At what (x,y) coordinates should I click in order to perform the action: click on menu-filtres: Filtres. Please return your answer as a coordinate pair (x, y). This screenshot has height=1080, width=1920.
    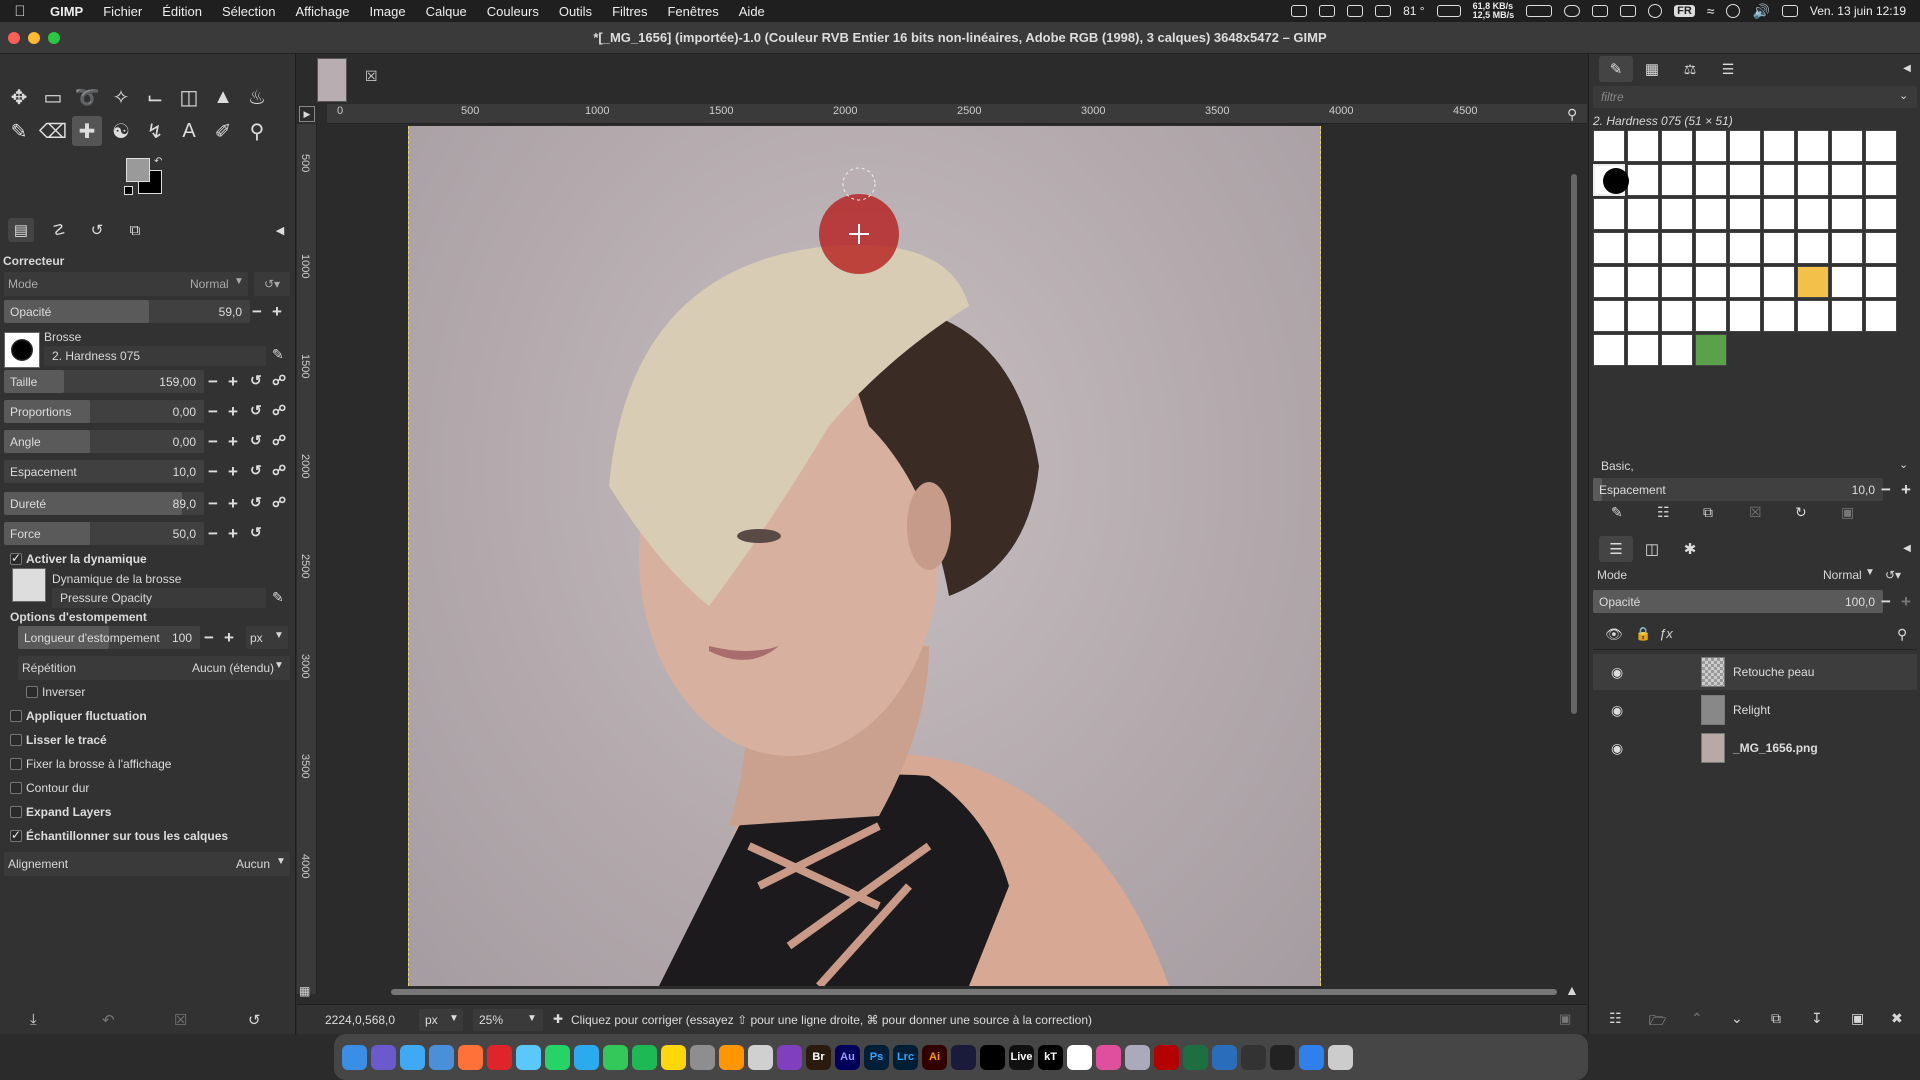
    Looking at the image, I should click on (629, 11).